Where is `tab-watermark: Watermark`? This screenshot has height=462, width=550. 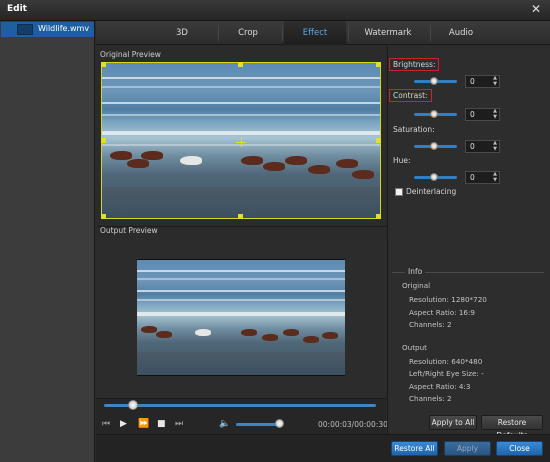
tab-watermark: Watermark is located at coordinates (388, 33).